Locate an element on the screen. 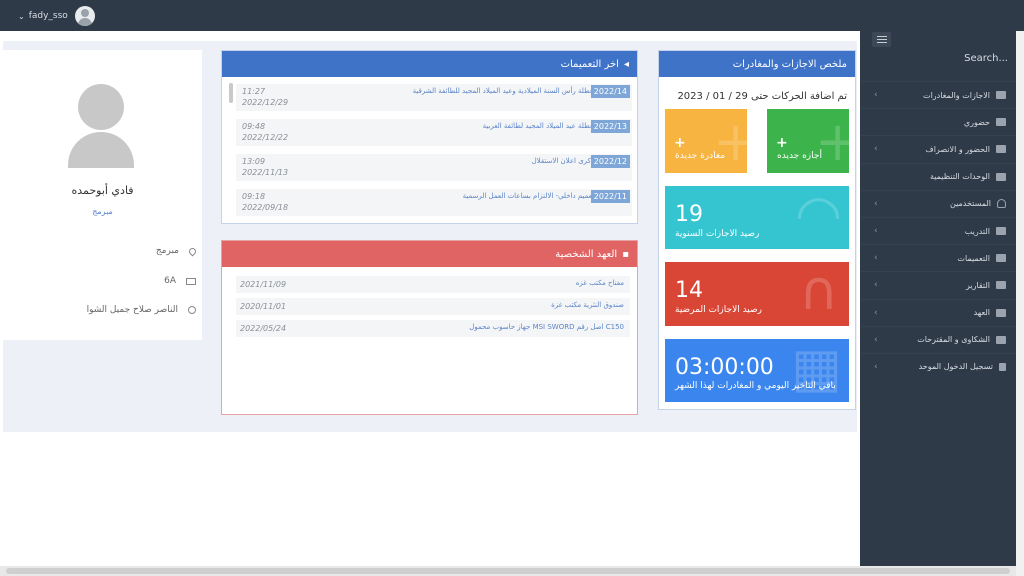 Image resolution: width=1024 pixels, height=576 pixels. sidebar-item-reports: ‹ التقارير is located at coordinates (938, 284).